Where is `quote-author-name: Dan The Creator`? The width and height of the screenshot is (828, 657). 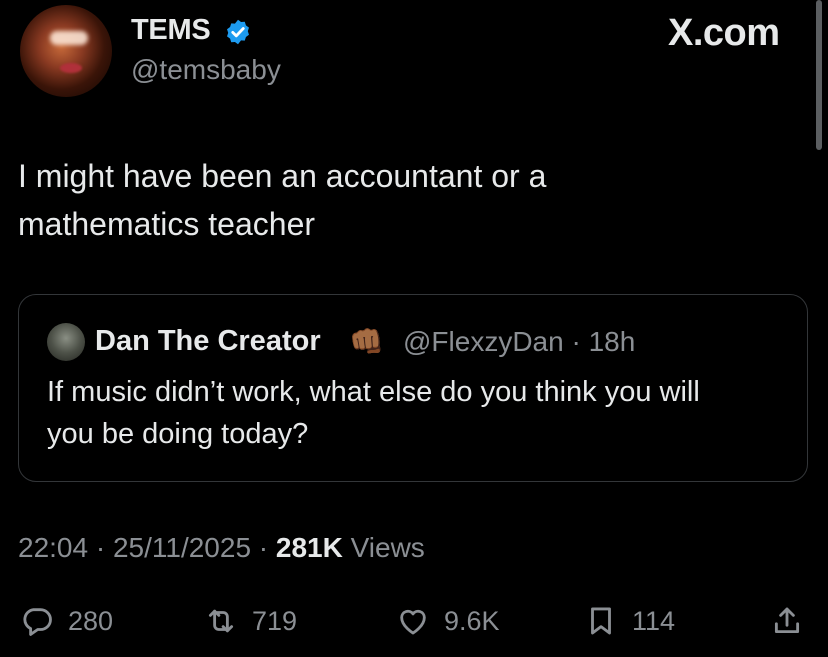
quote-author-name: Dan The Creator is located at coordinates (208, 341).